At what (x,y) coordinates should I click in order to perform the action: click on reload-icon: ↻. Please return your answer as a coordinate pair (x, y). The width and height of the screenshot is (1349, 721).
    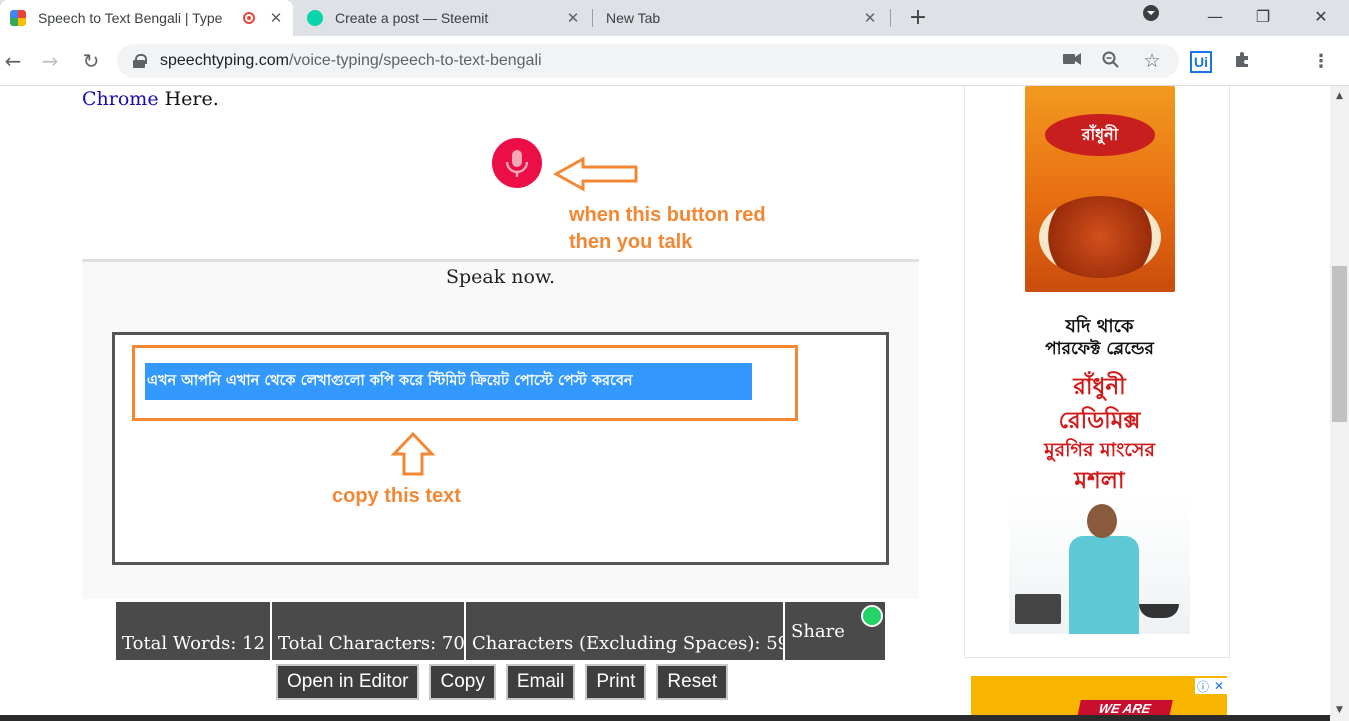
    Looking at the image, I should click on (91, 61).